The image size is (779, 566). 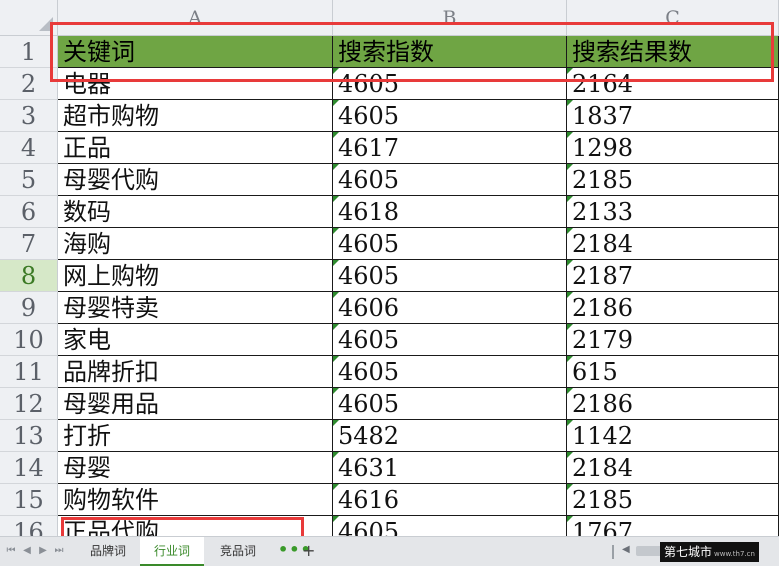 I want to click on cell-b: 4617, so click(x=450, y=148).